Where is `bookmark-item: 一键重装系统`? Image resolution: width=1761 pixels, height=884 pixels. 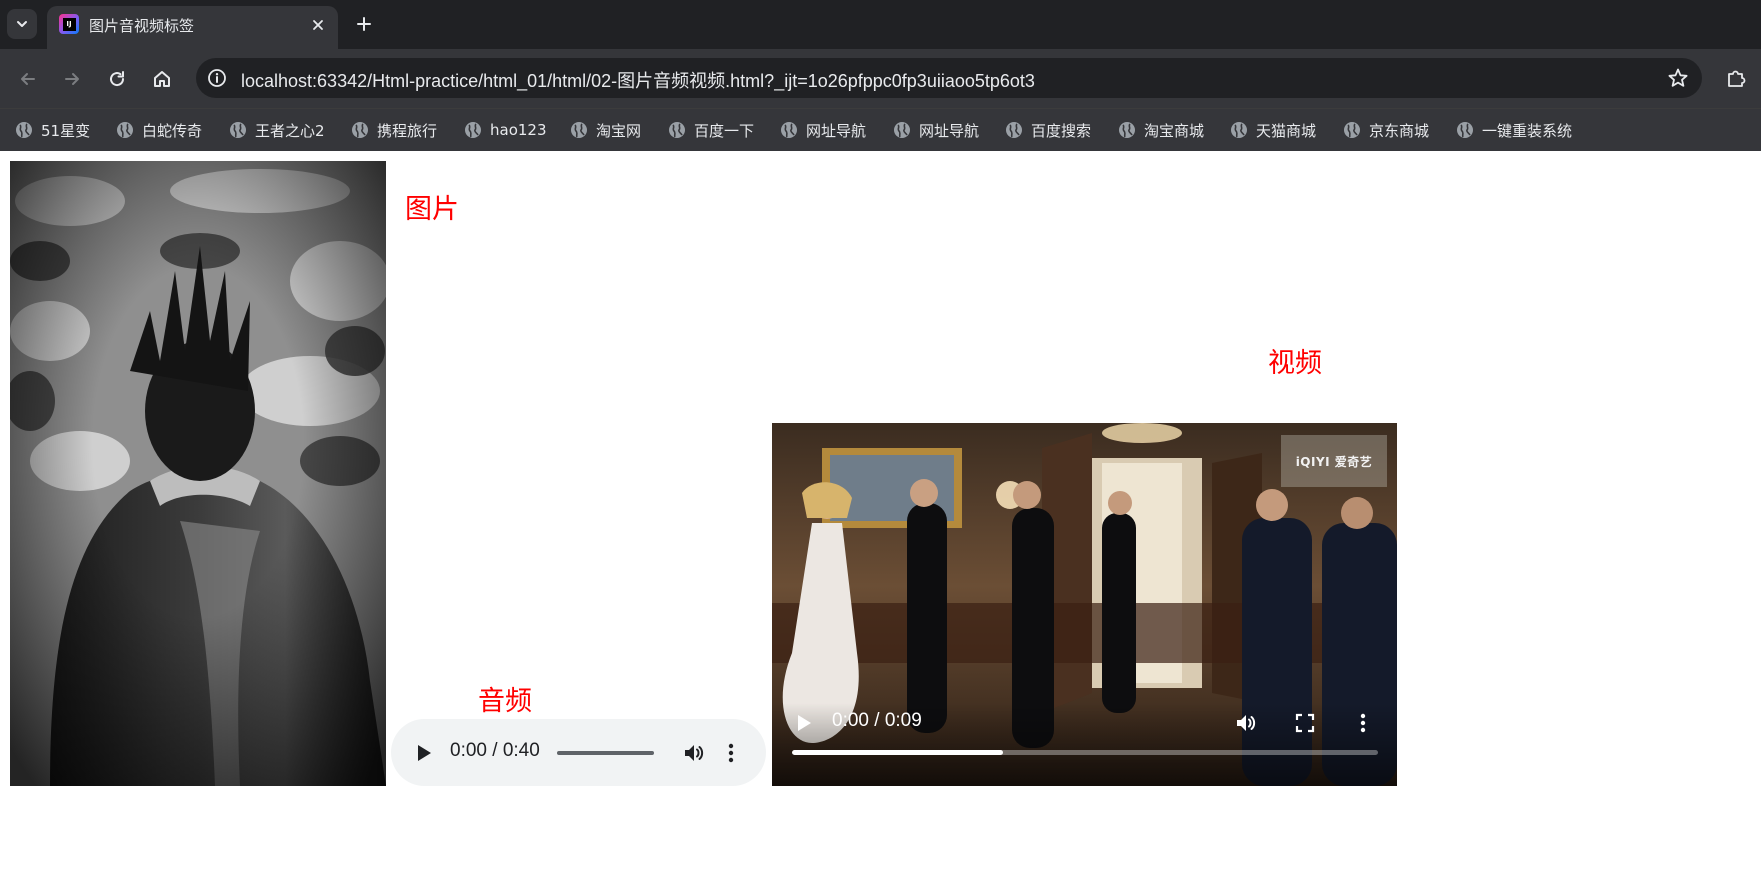 bookmark-item: 一键重装系统 is located at coordinates (1514, 130).